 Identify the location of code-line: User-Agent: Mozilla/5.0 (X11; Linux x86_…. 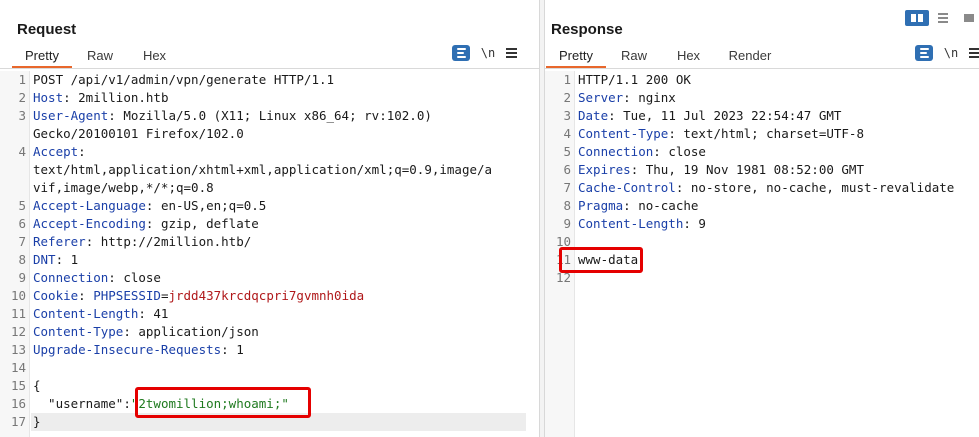
(232, 116).